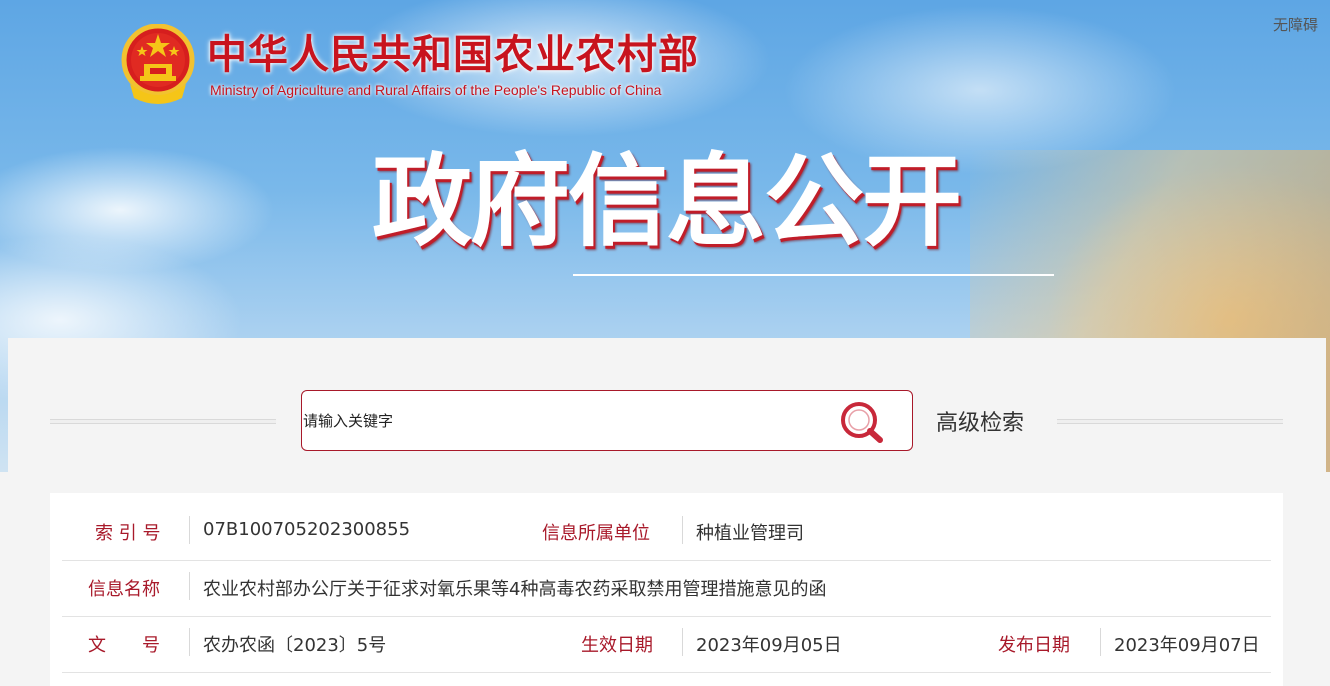 This screenshot has height=686, width=1330. I want to click on unit-label: 信息所属单位, so click(596, 533).